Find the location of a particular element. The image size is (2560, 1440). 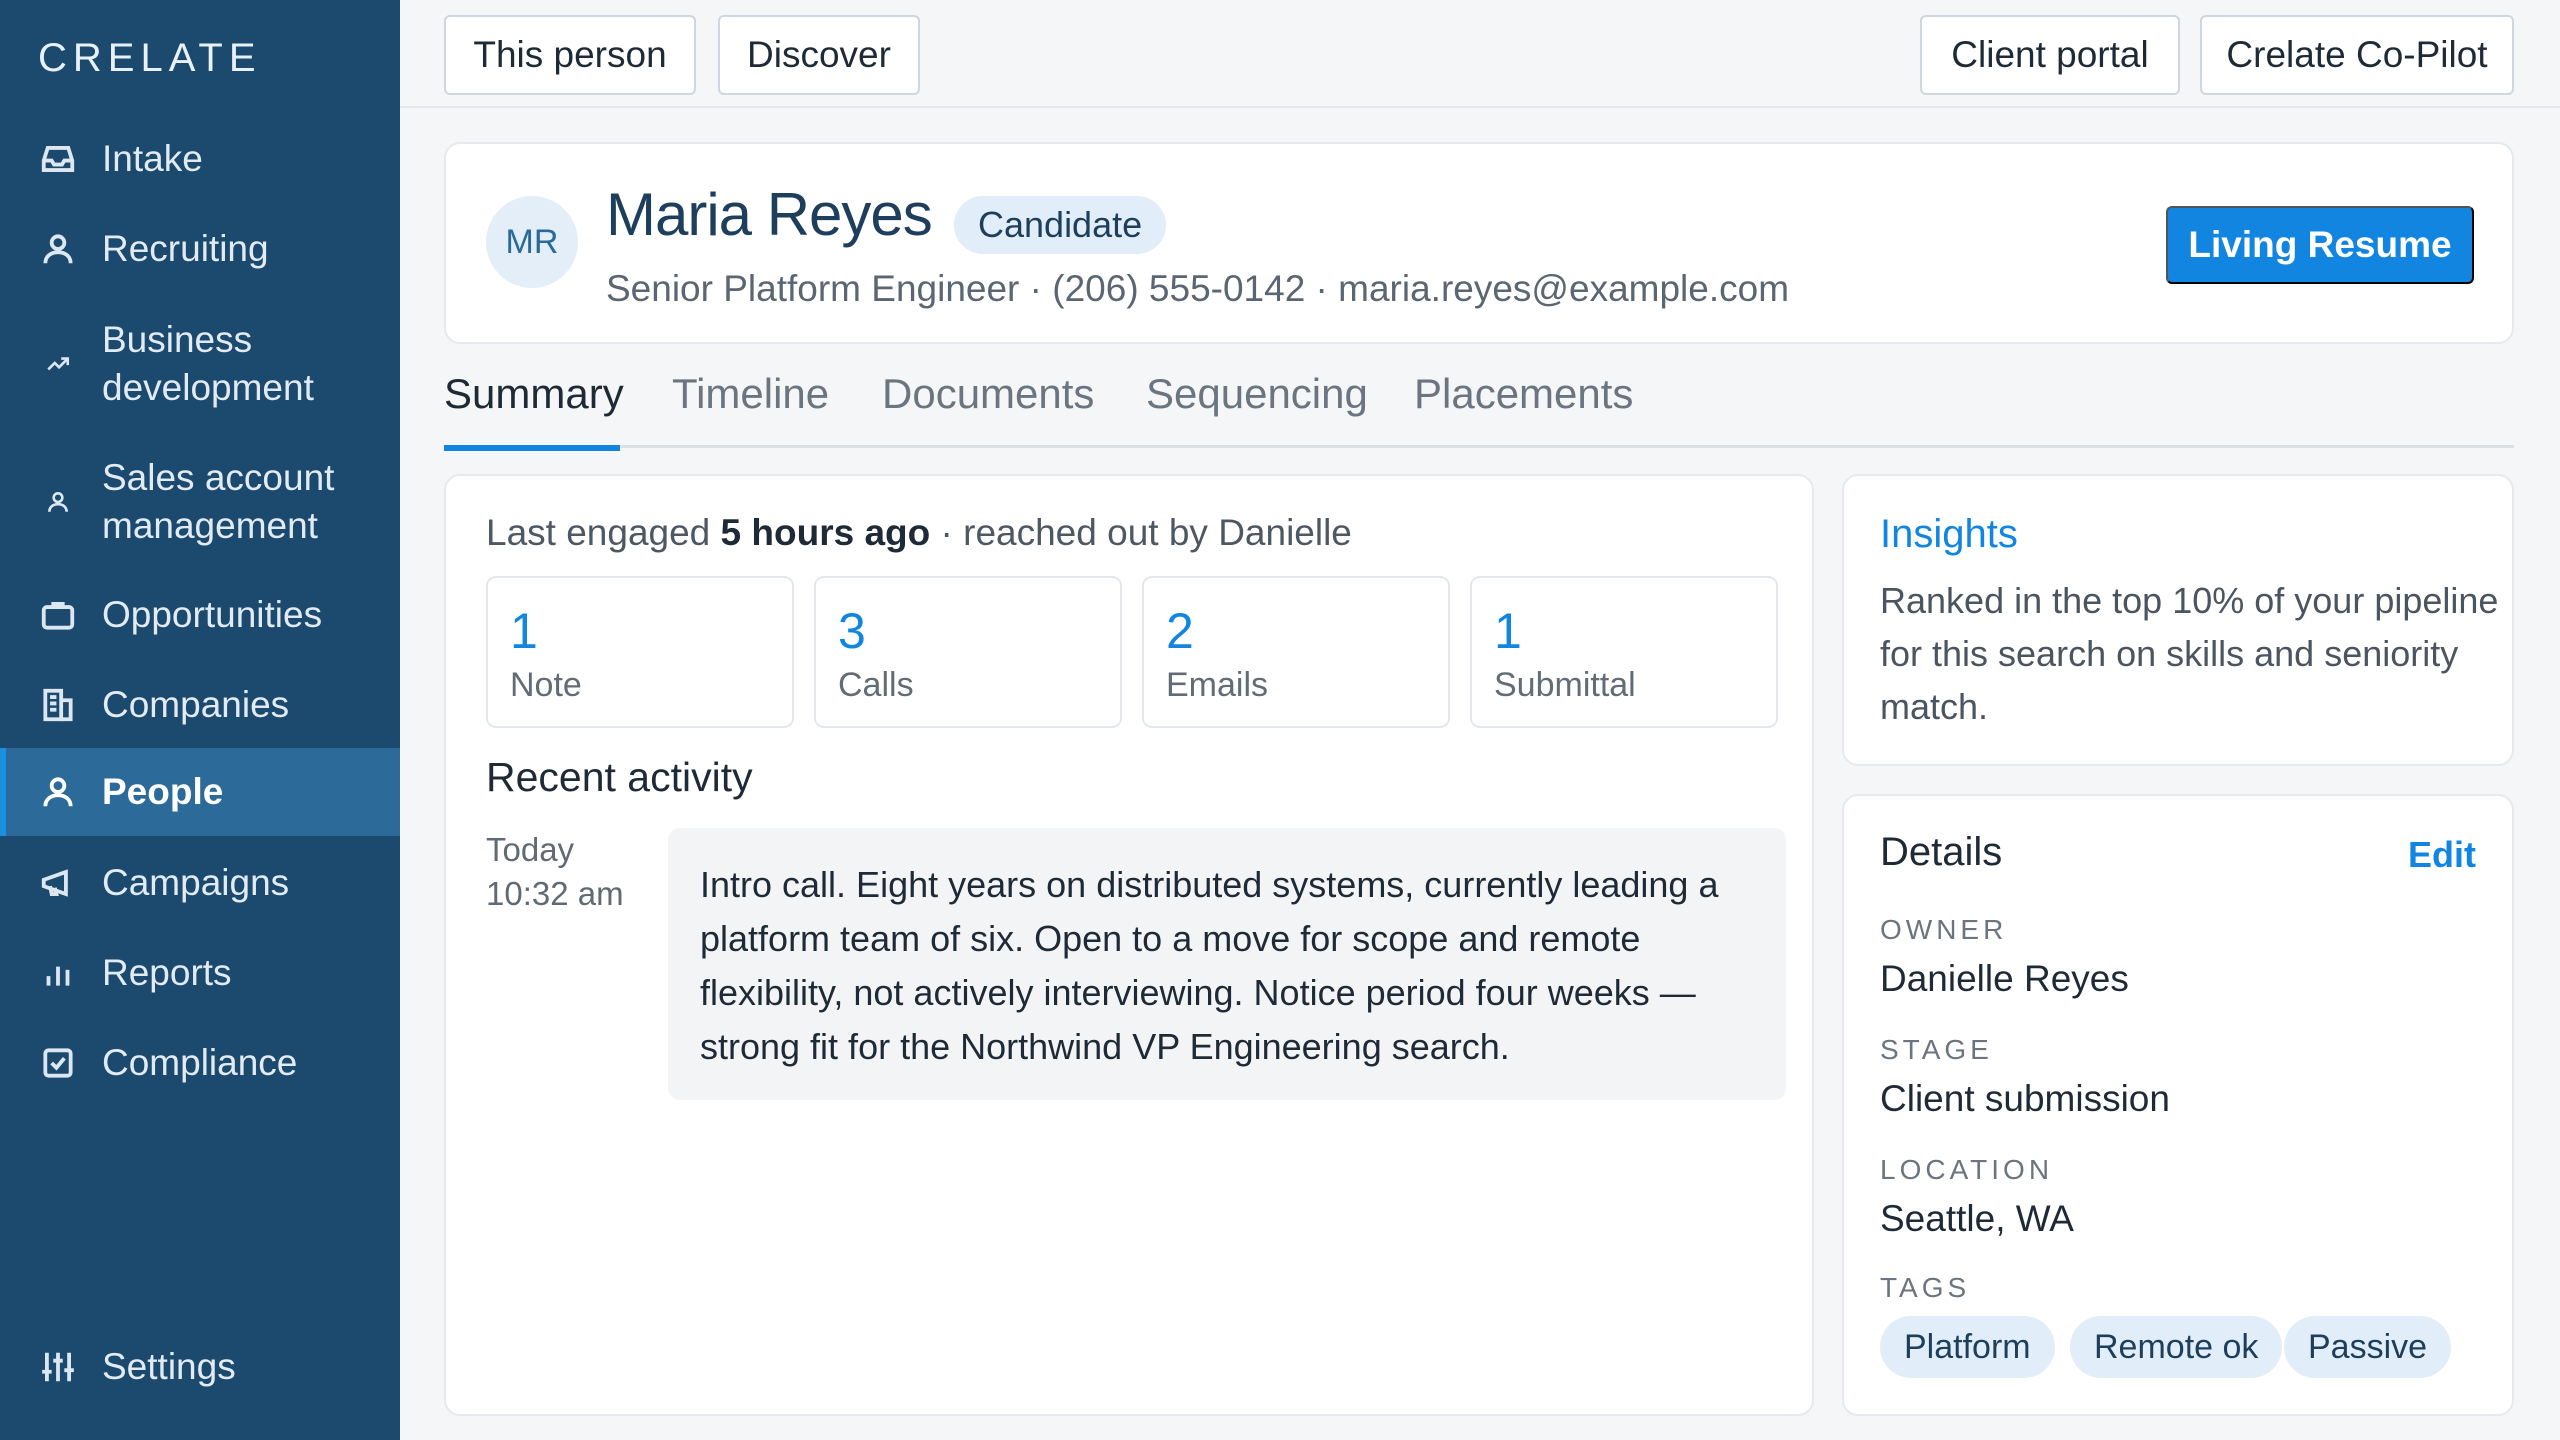

owner-value: Danielle Reyes is located at coordinates (2004, 978).